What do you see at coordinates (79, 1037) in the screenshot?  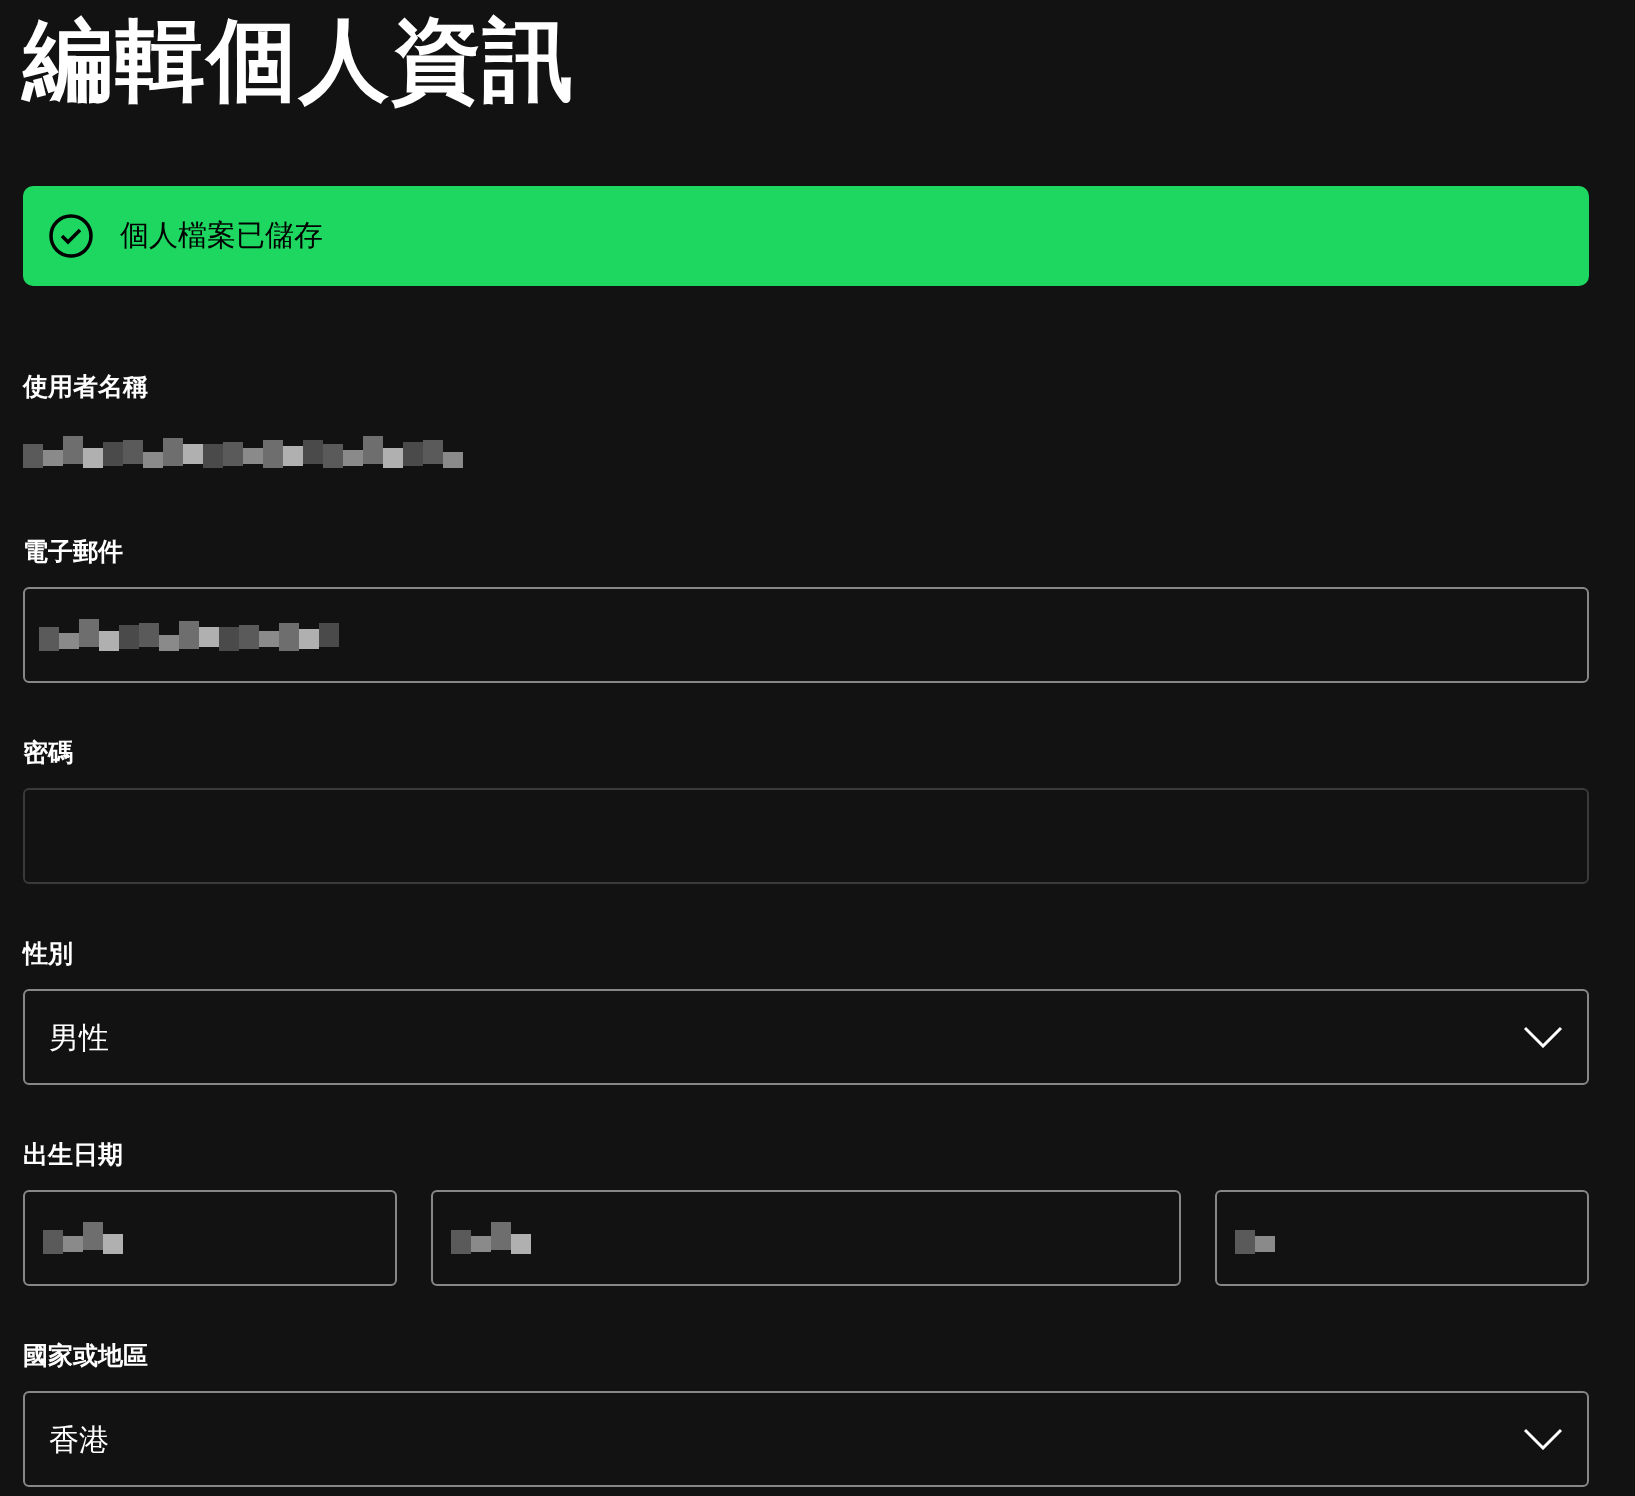 I see `selected-value: 男性` at bounding box center [79, 1037].